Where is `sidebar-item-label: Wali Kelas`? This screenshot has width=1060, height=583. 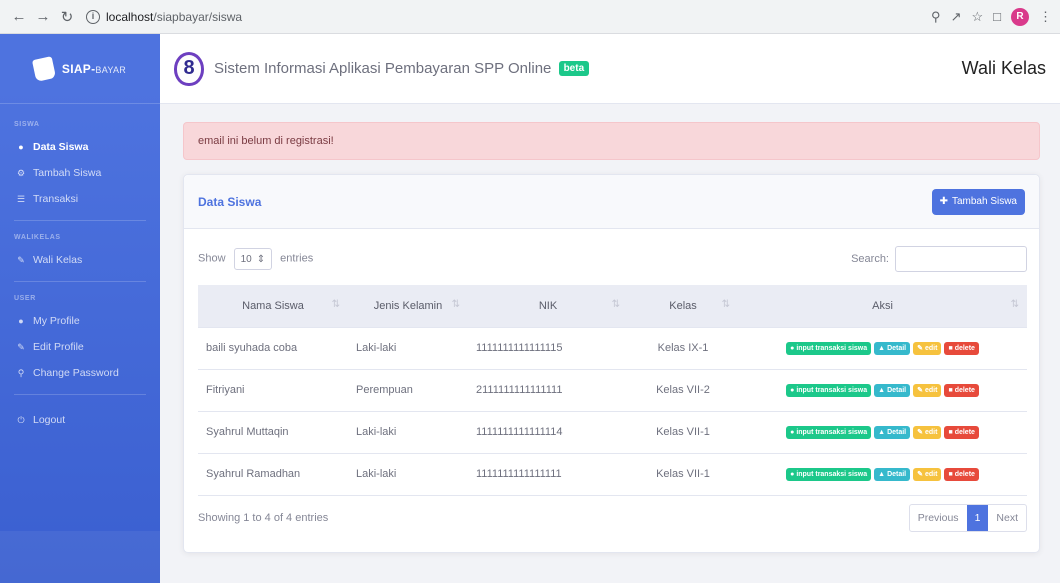
sidebar-item-label: Wali Kelas is located at coordinates (58, 260).